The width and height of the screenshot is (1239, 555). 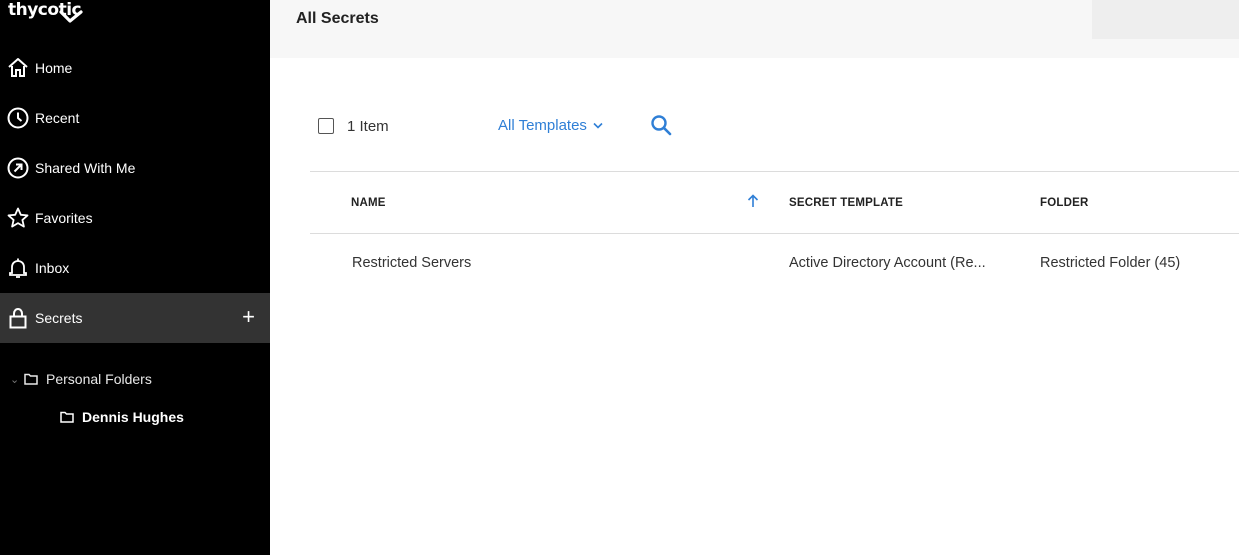 I want to click on sidebar-item-shared-with-me: Shared With Me, so click(x=135, y=168).